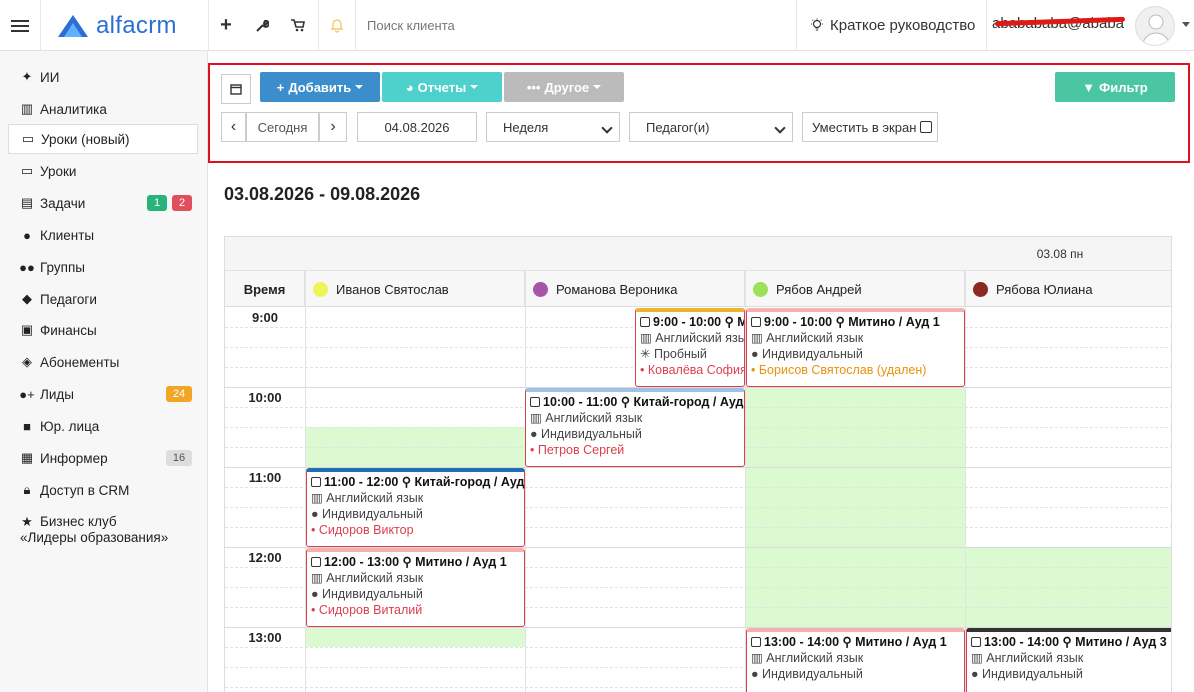 Image resolution: width=1194 pixels, height=692 pixels. I want to click on prev-period-button: ‹, so click(233, 127).